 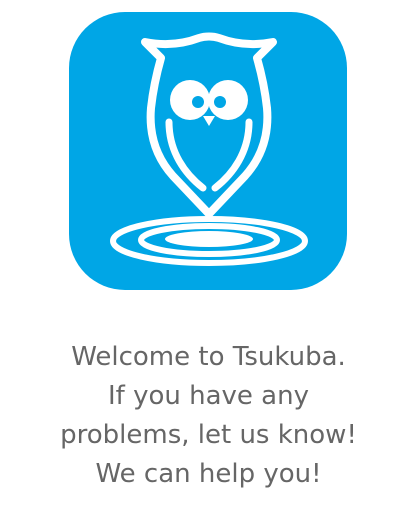 What do you see at coordinates (208, 474) in the screenshot?
I see `welcome-line-4: We can help you!` at bounding box center [208, 474].